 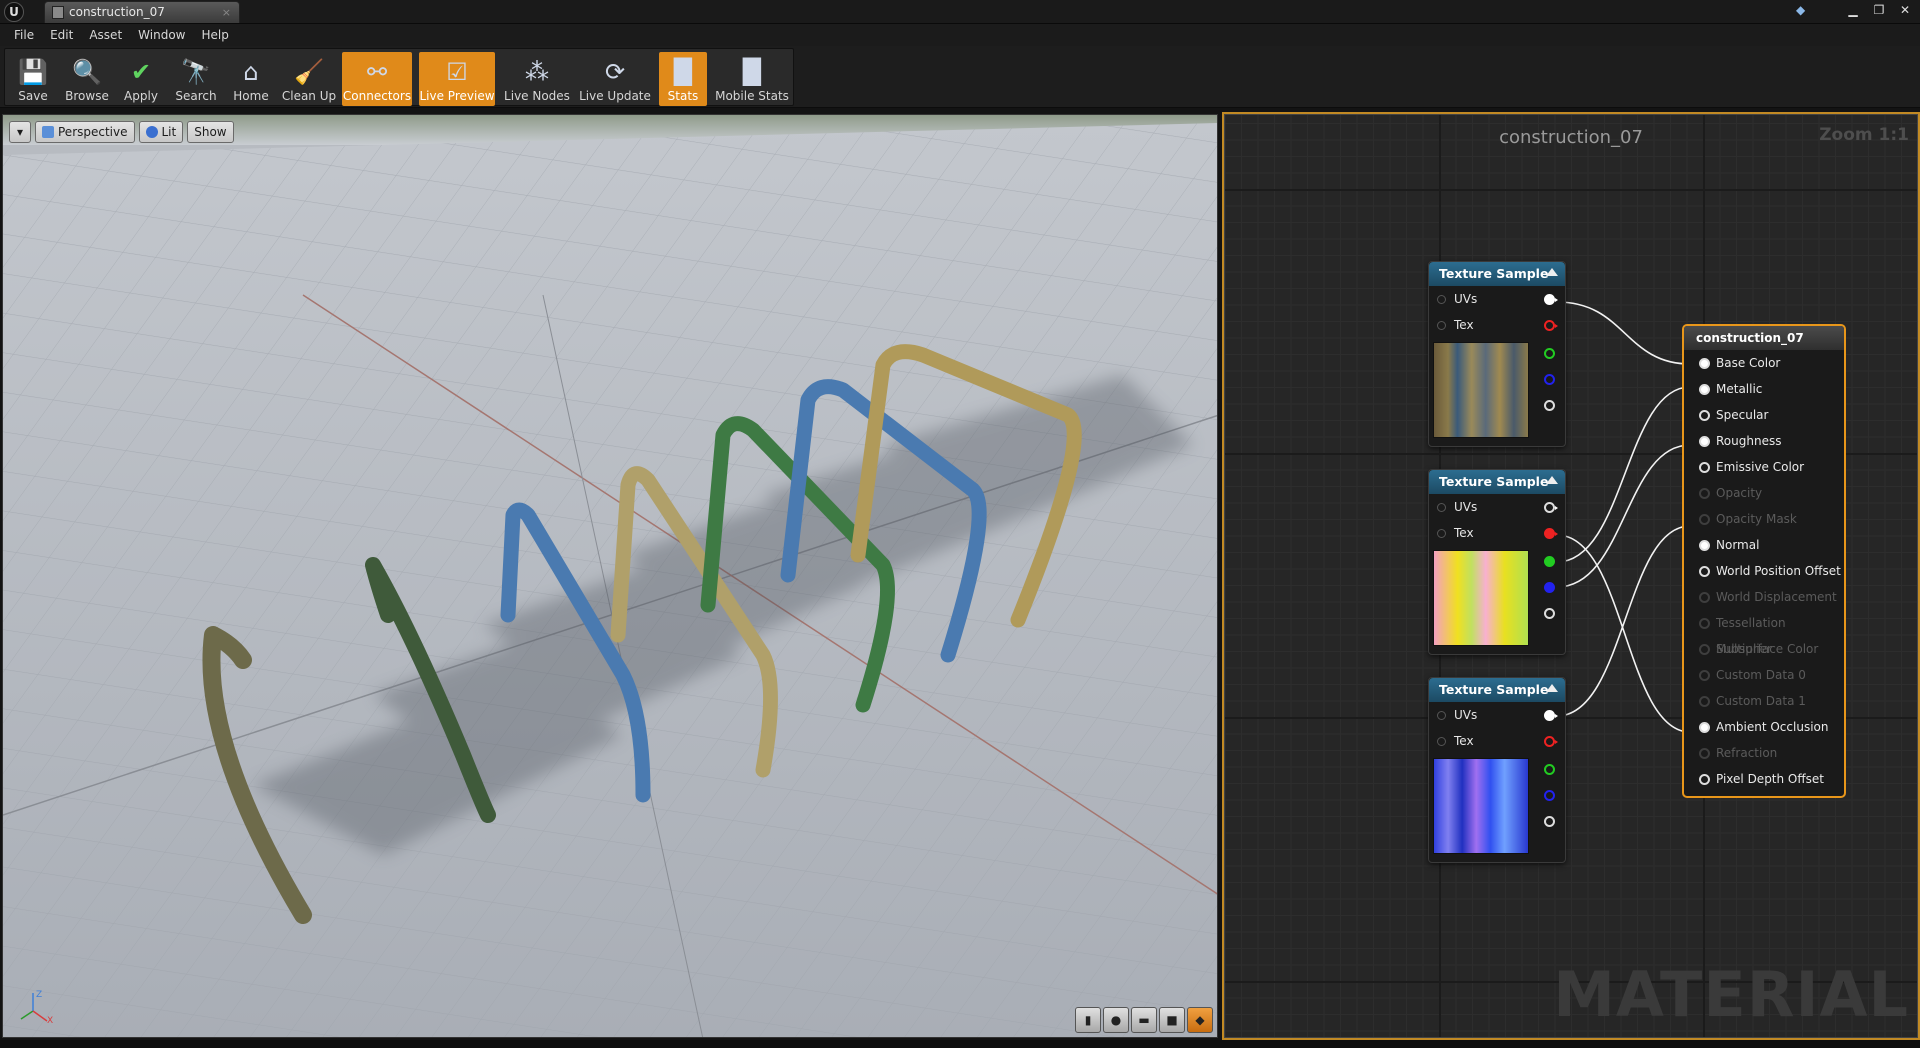 What do you see at coordinates (105, 35) in the screenshot?
I see `menu-asset: Asset` at bounding box center [105, 35].